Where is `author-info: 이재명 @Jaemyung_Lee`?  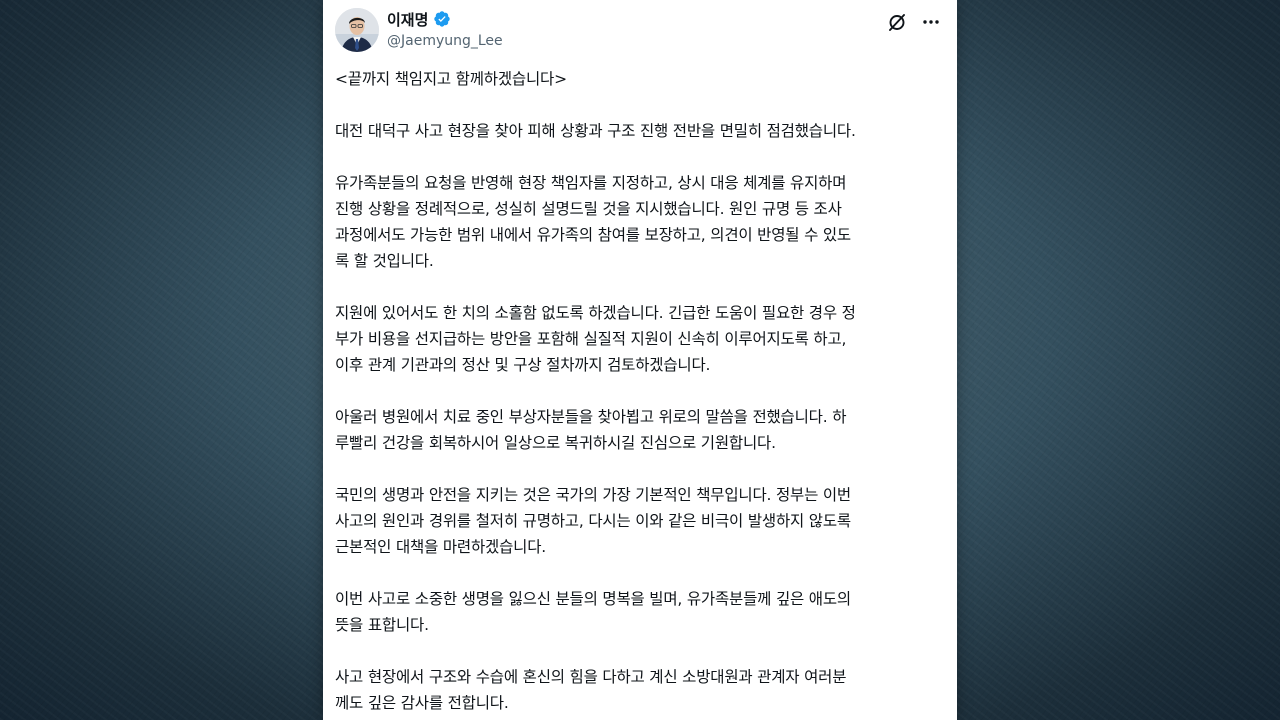 author-info: 이재명 @Jaemyung_Lee is located at coordinates (445, 30).